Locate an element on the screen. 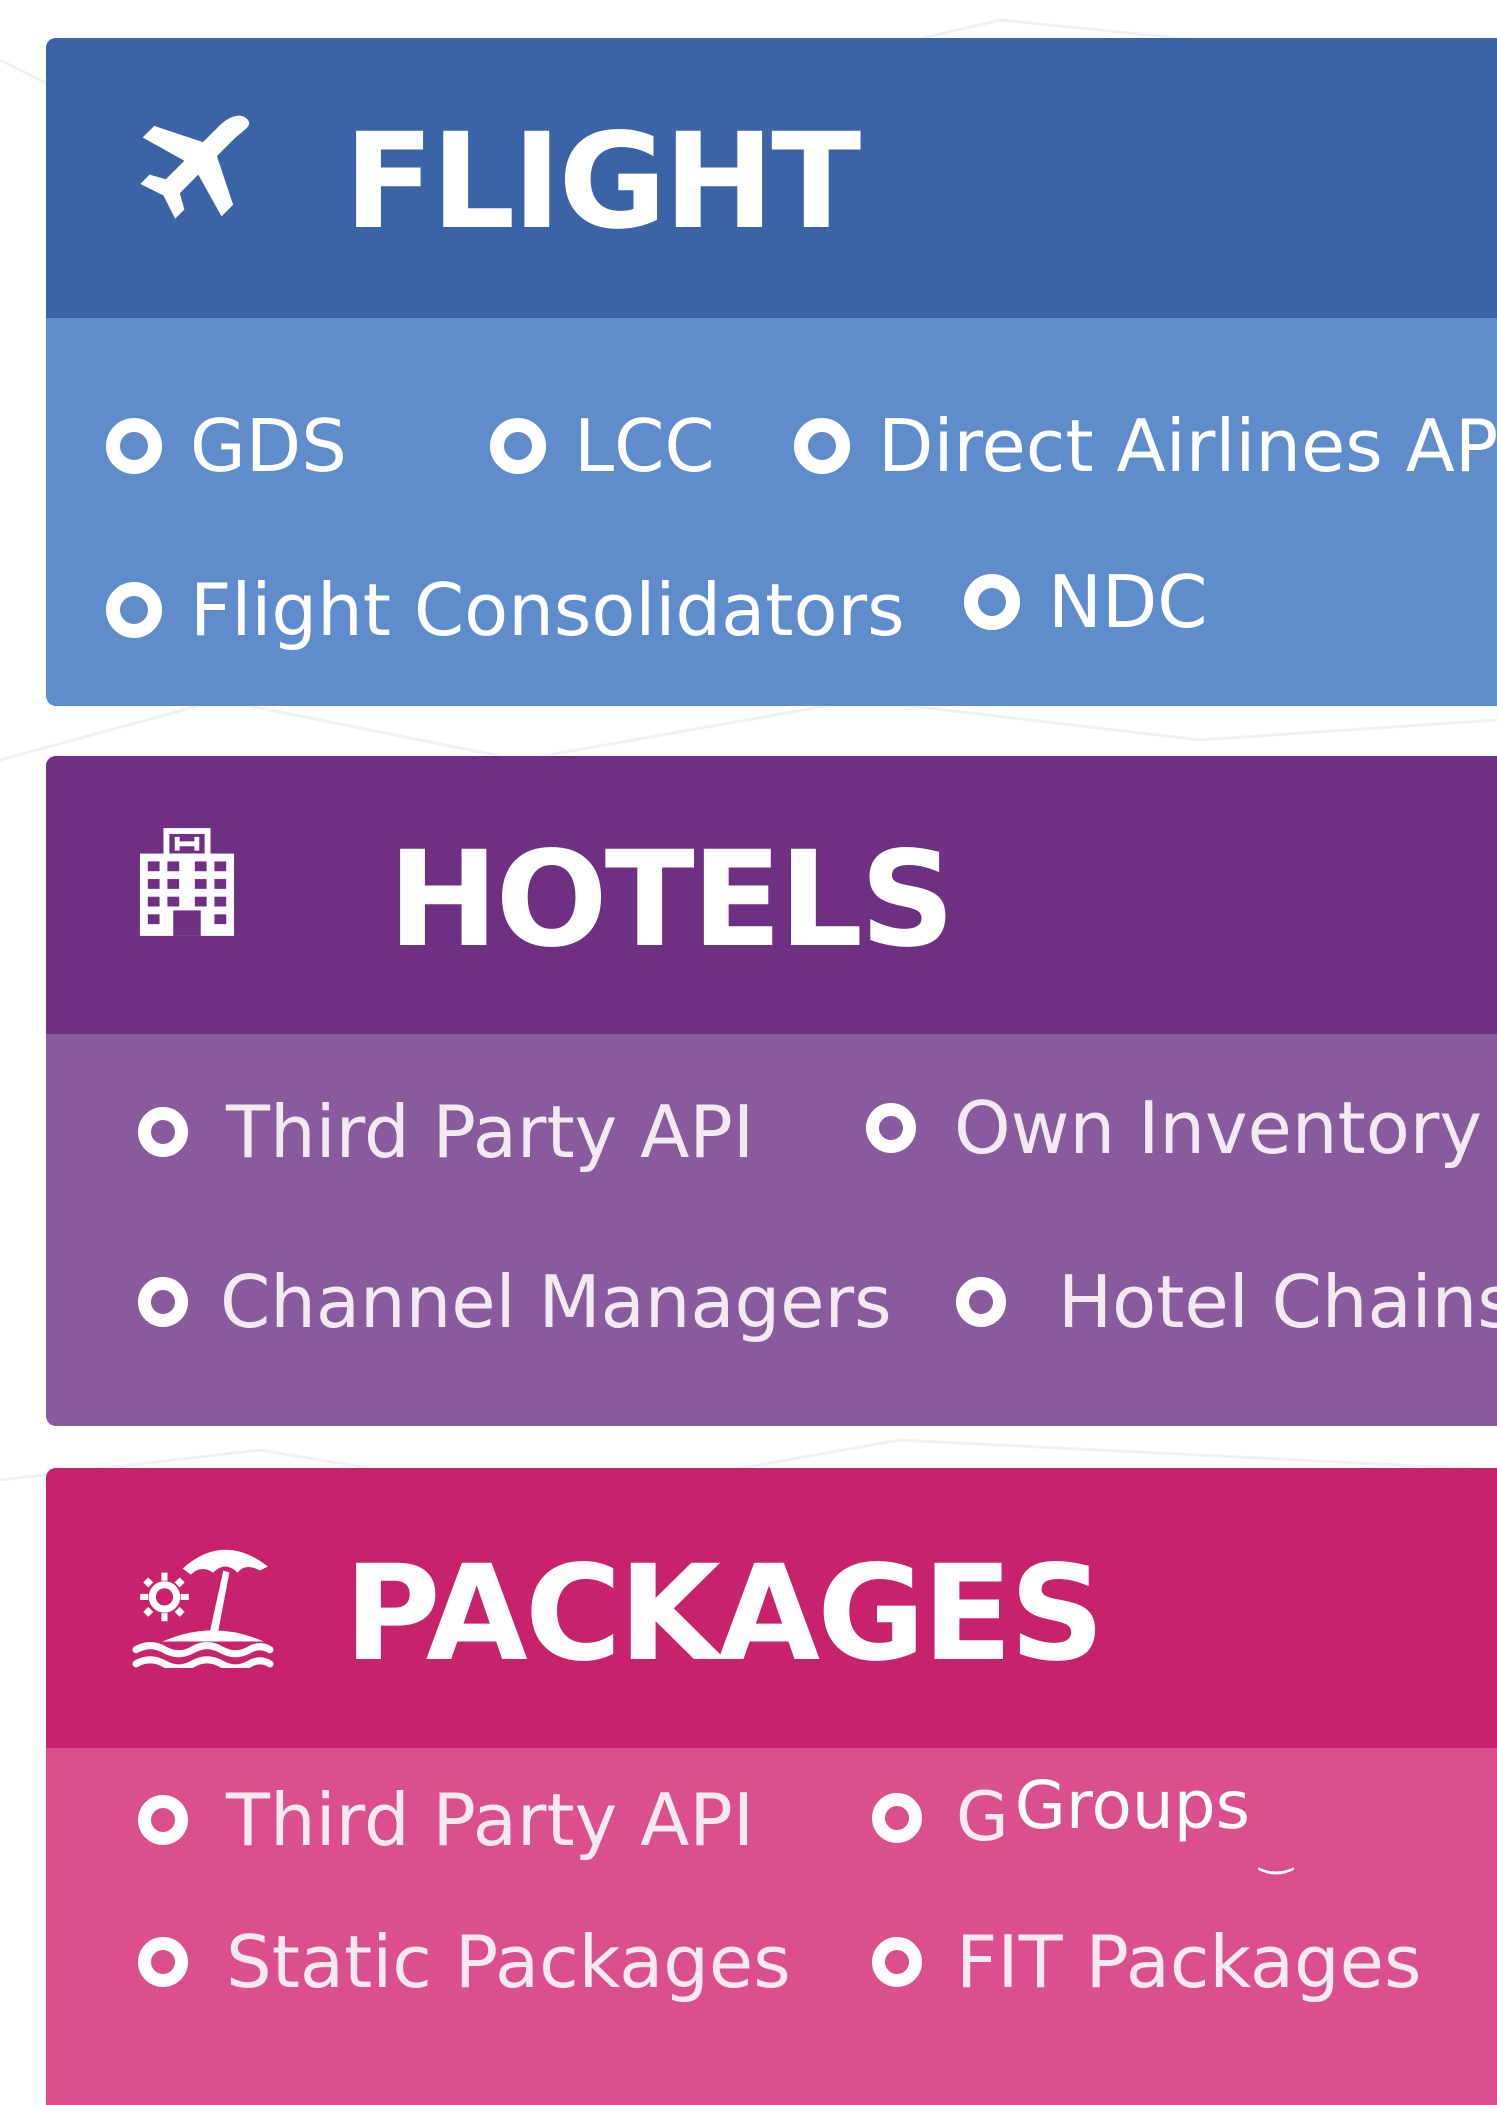  item-label: Flight Consolidators is located at coordinates (547, 610).